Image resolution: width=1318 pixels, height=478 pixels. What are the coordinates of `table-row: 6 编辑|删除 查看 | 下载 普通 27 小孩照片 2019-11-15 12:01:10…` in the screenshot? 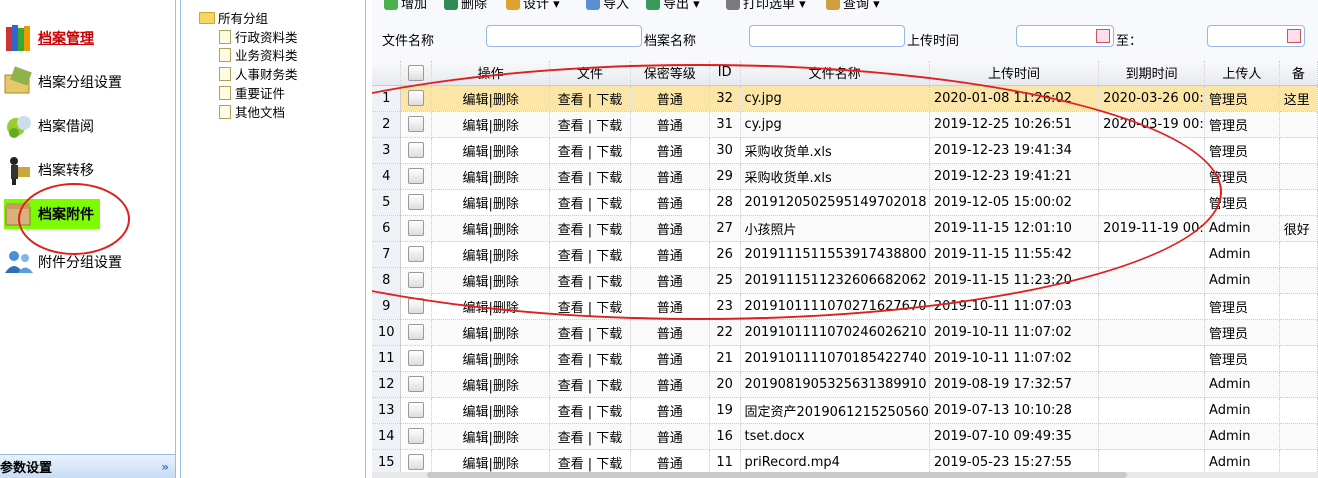 It's located at (845, 228).